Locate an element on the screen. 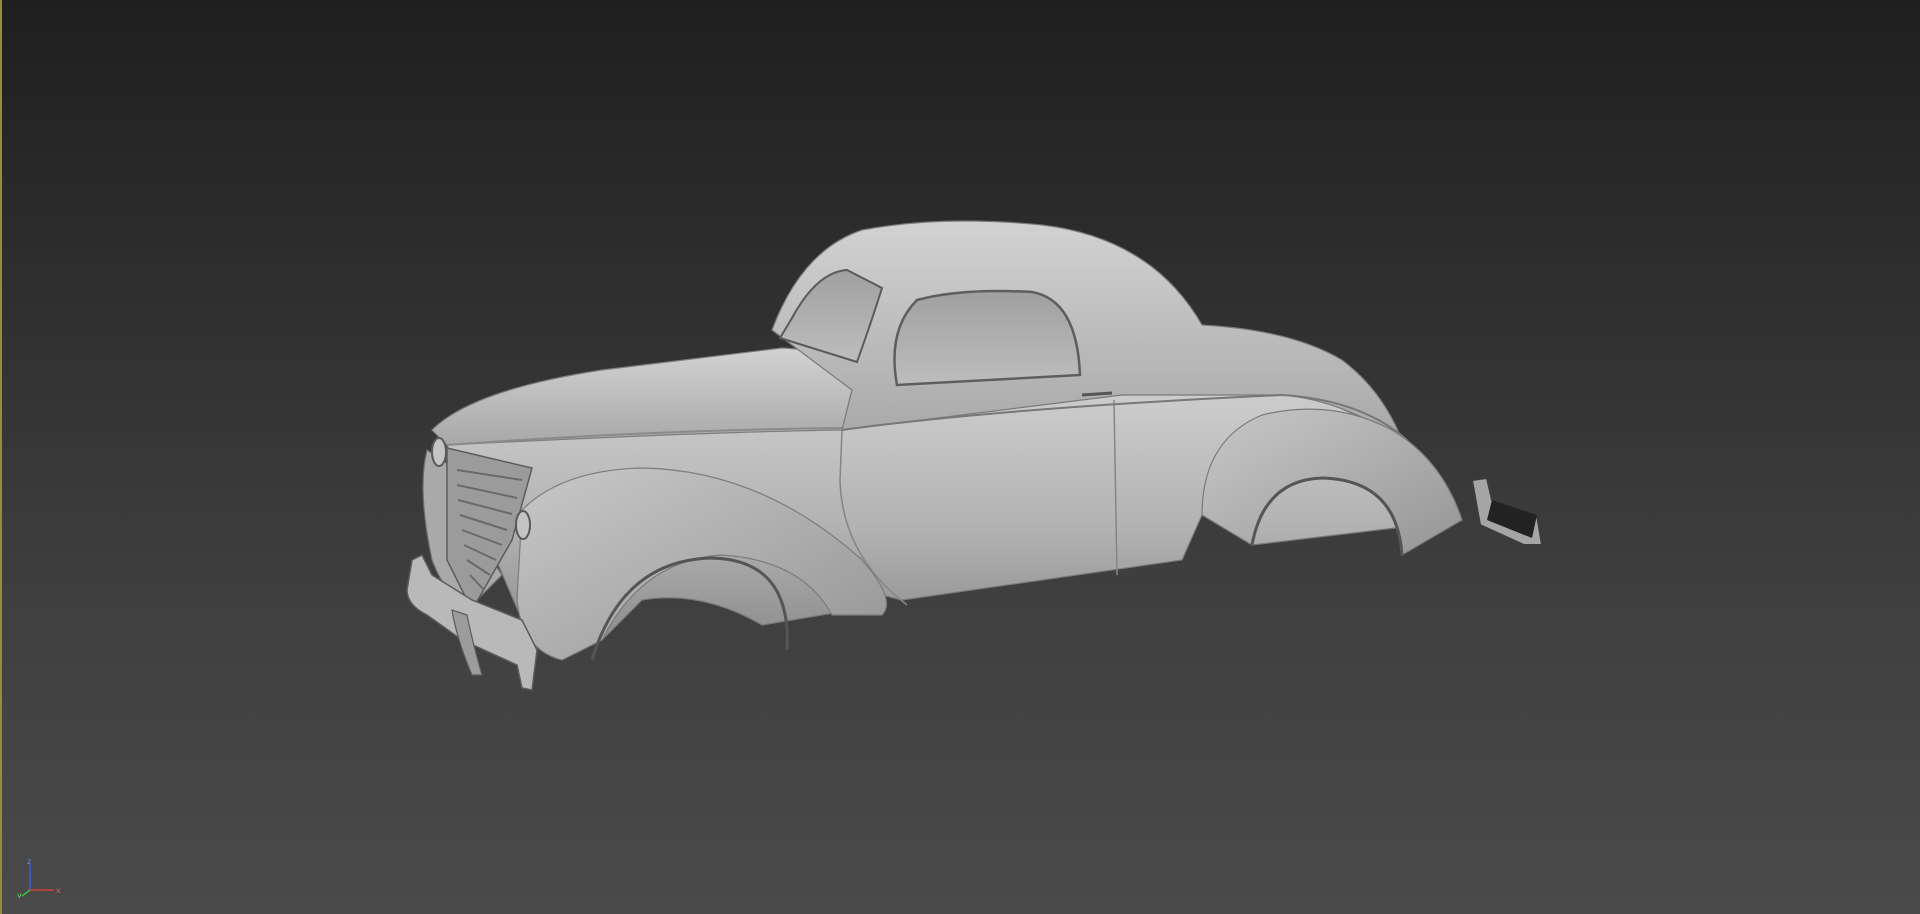 This screenshot has width=1920, height=914. axis-y-label: y is located at coordinates (19, 894).